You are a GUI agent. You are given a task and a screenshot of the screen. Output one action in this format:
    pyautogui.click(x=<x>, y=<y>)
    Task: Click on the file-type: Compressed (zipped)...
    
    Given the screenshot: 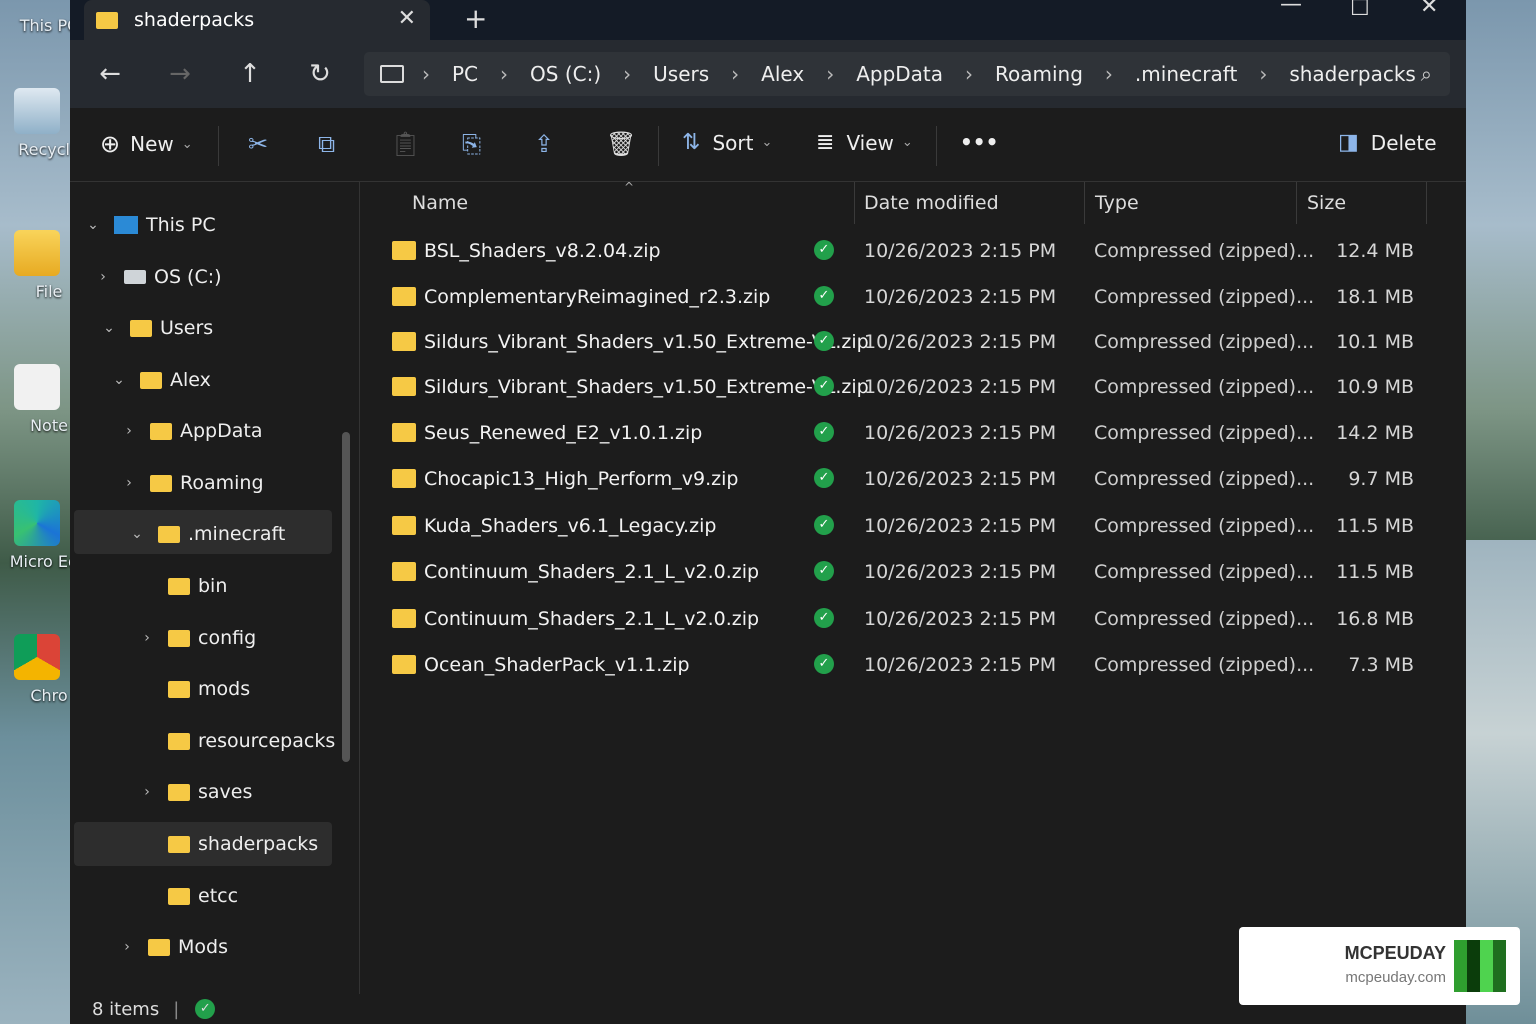 What is the action you would take?
    pyautogui.click(x=1204, y=387)
    